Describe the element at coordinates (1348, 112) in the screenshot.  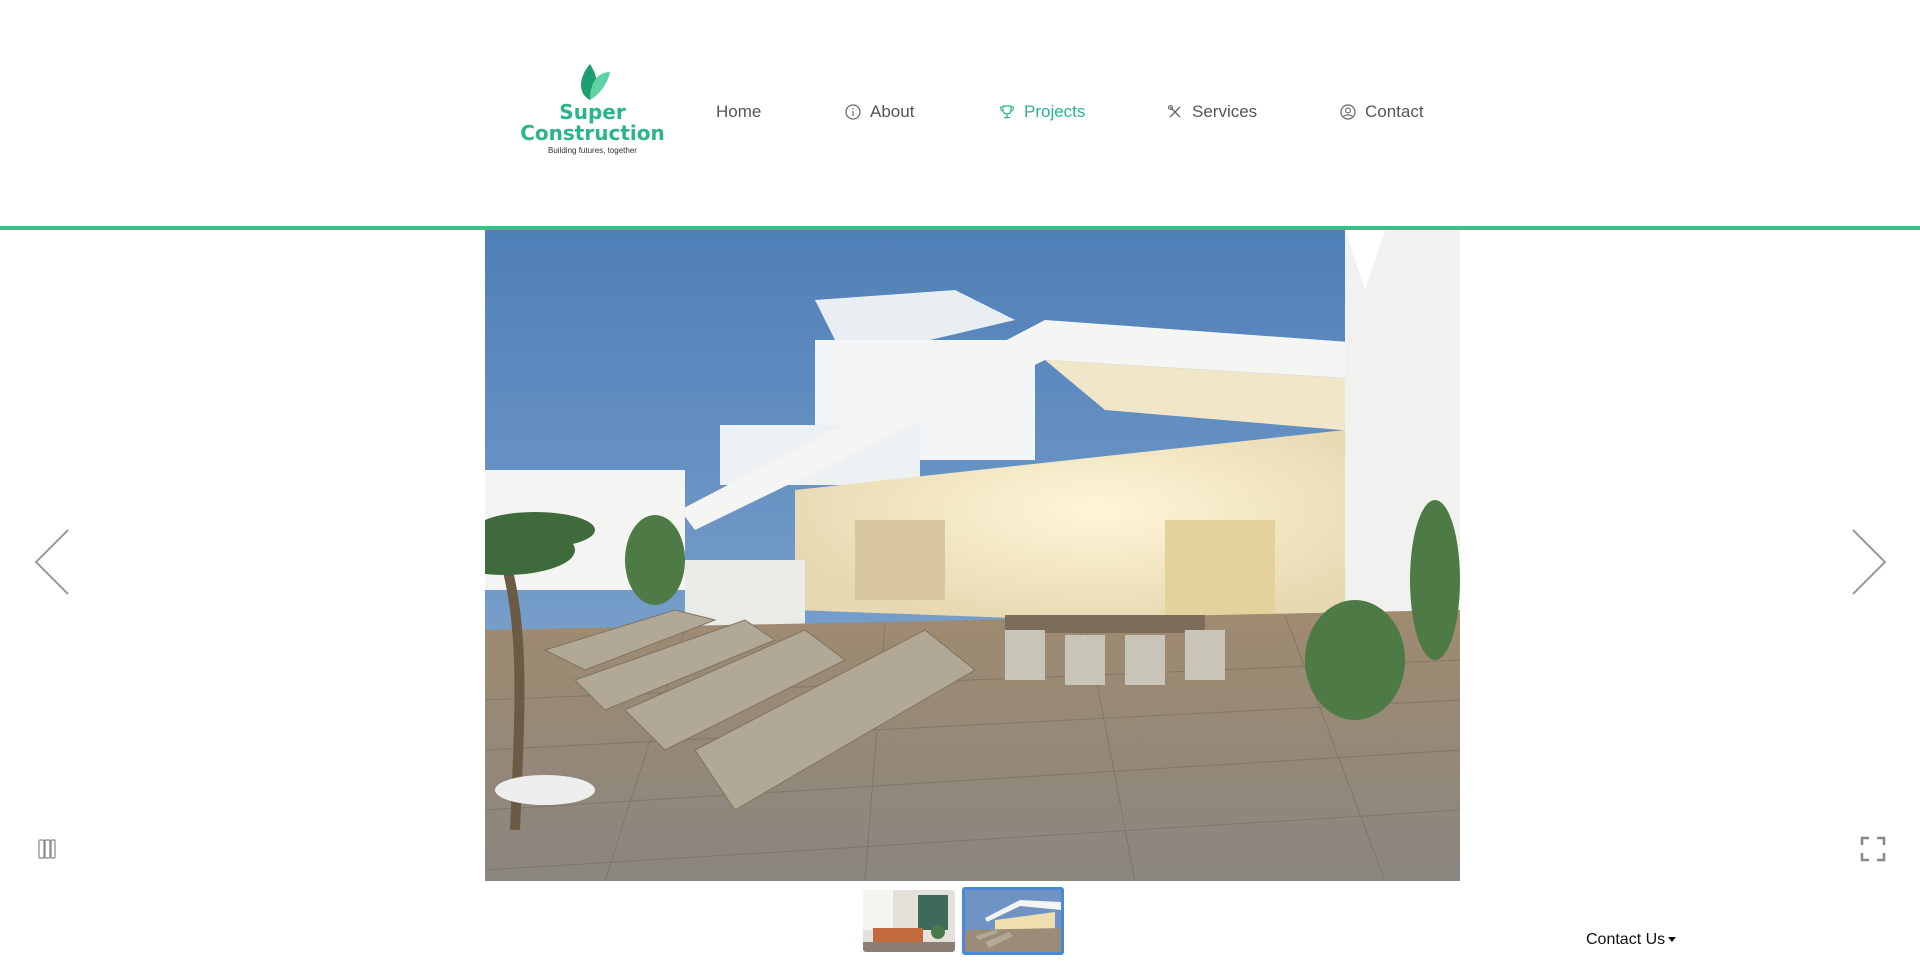
I see `user-circle-icon` at that location.